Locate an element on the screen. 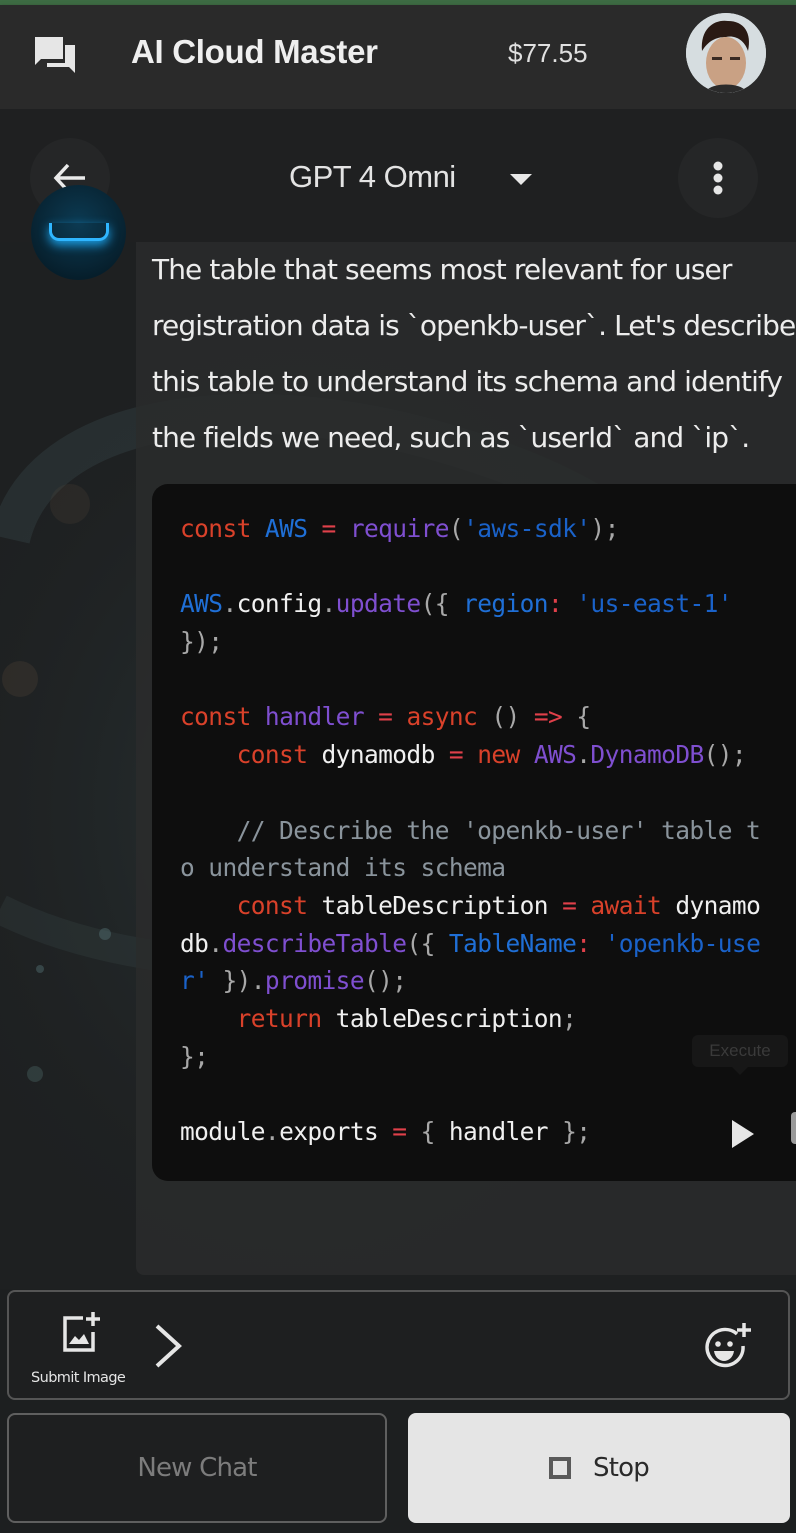 The width and height of the screenshot is (796, 1533). code-line: o understand its schema is located at coordinates (470, 868).